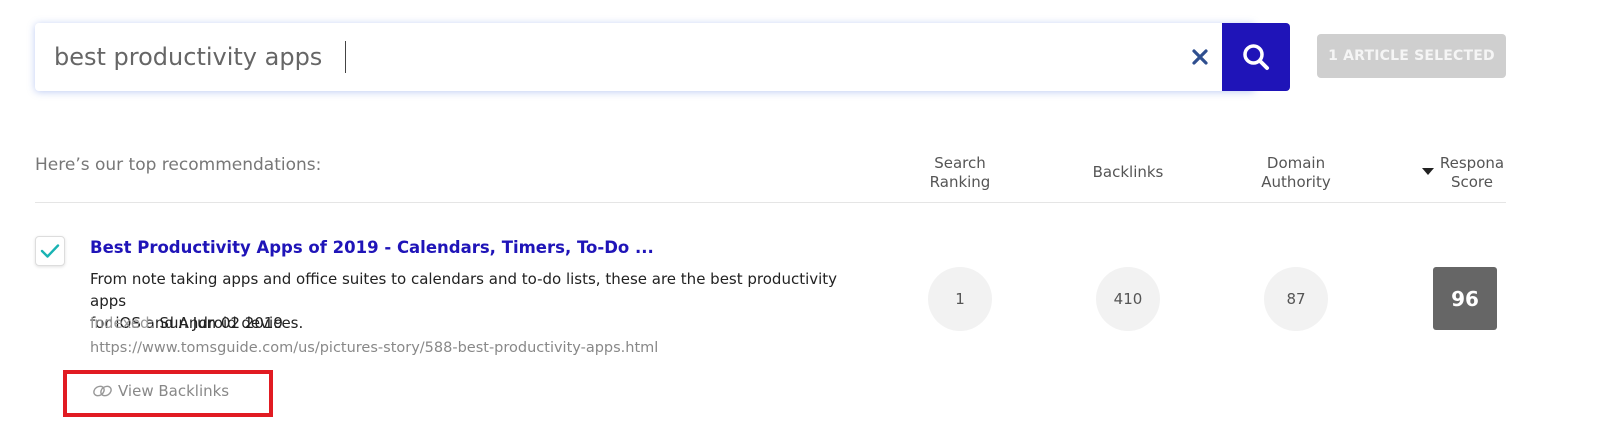 This screenshot has height=439, width=1600. I want to click on recommendations-label: Here’s our top recommendations:, so click(178, 165).